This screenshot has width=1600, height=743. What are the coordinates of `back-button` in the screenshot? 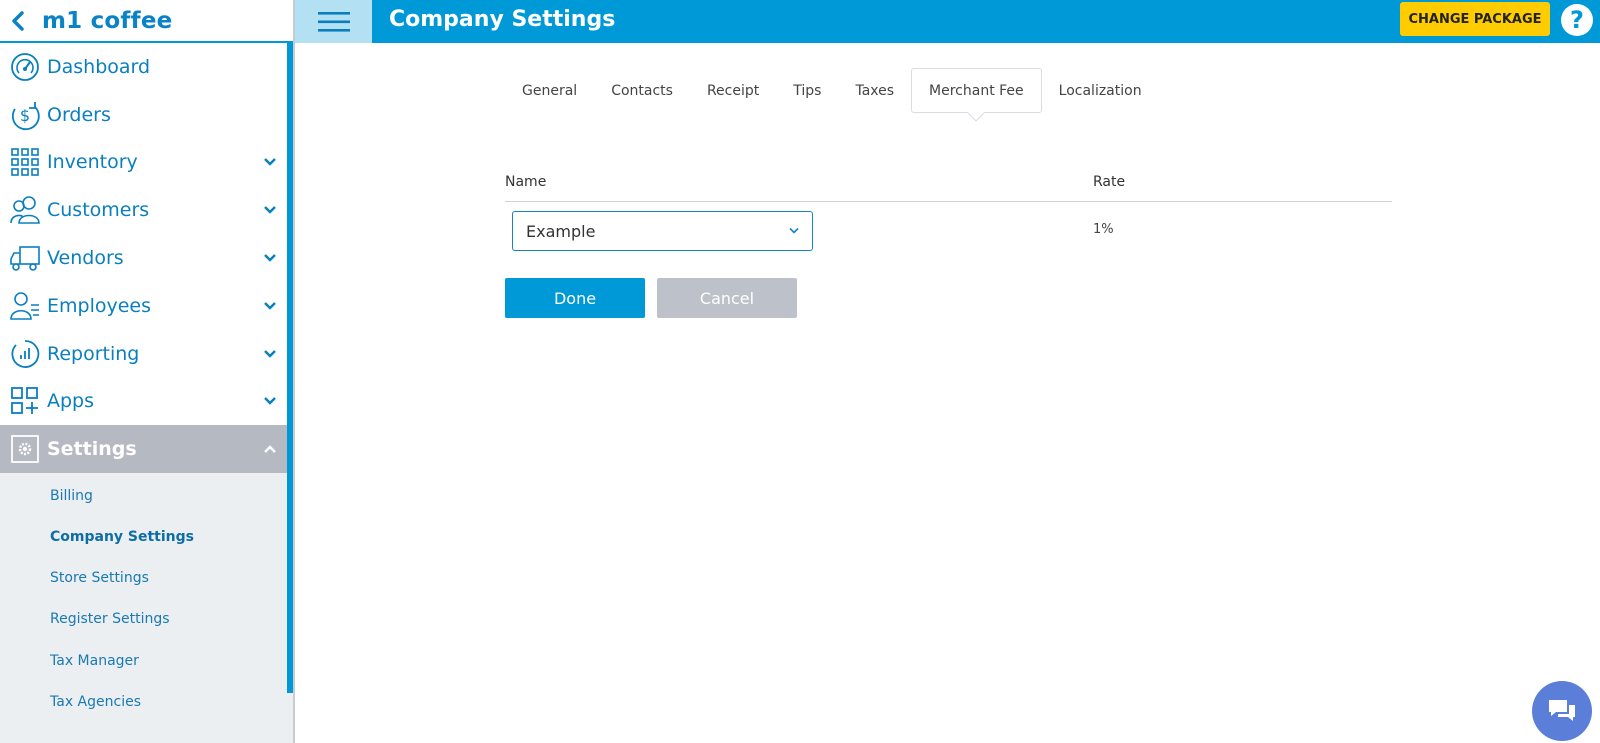 It's located at (18, 21).